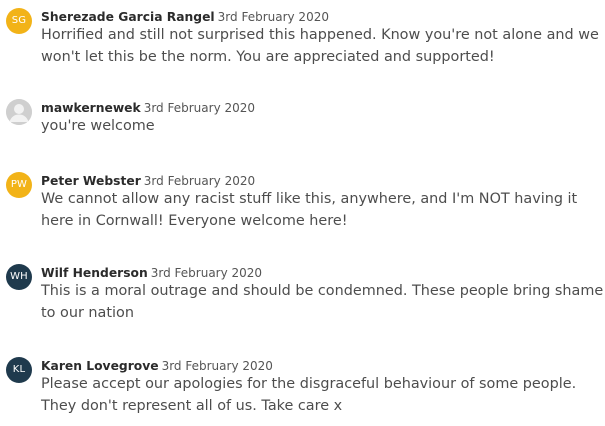 The height and width of the screenshot is (426, 605). What do you see at coordinates (19, 277) in the screenshot?
I see `avatar: WH` at bounding box center [19, 277].